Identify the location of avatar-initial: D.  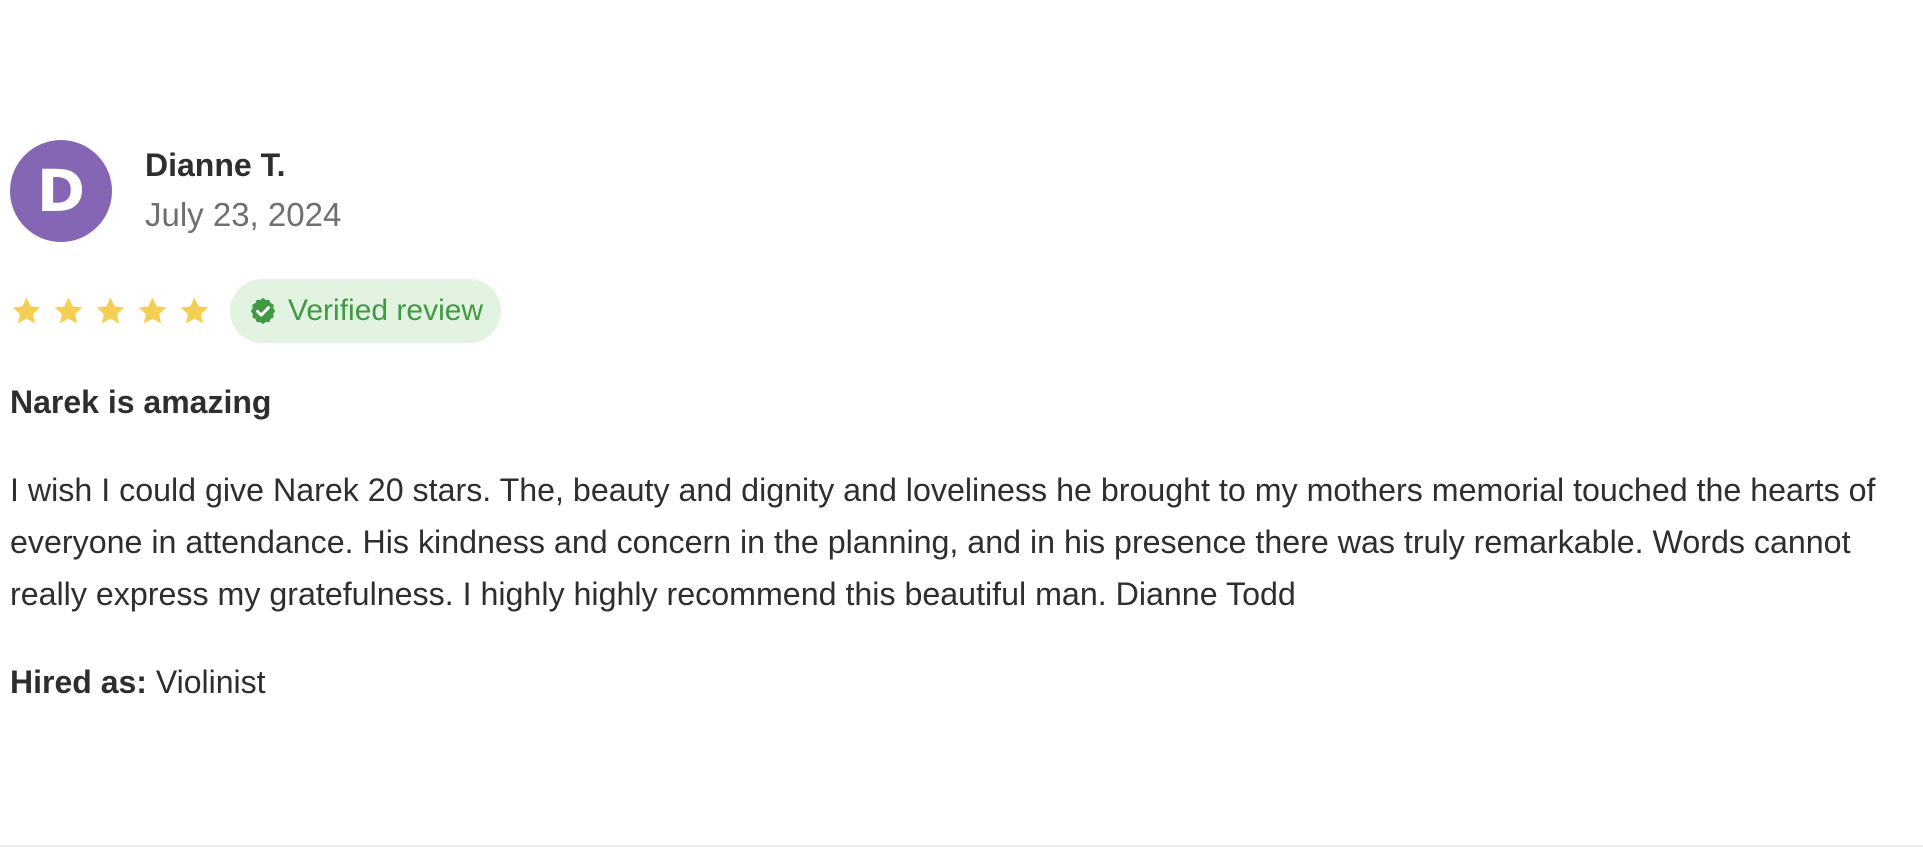
(61, 191).